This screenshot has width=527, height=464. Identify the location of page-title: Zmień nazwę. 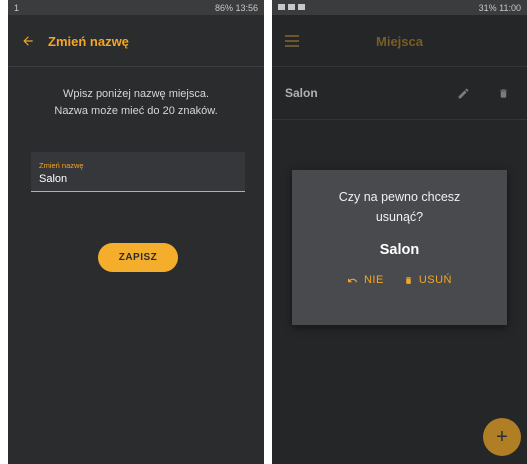
(88, 41).